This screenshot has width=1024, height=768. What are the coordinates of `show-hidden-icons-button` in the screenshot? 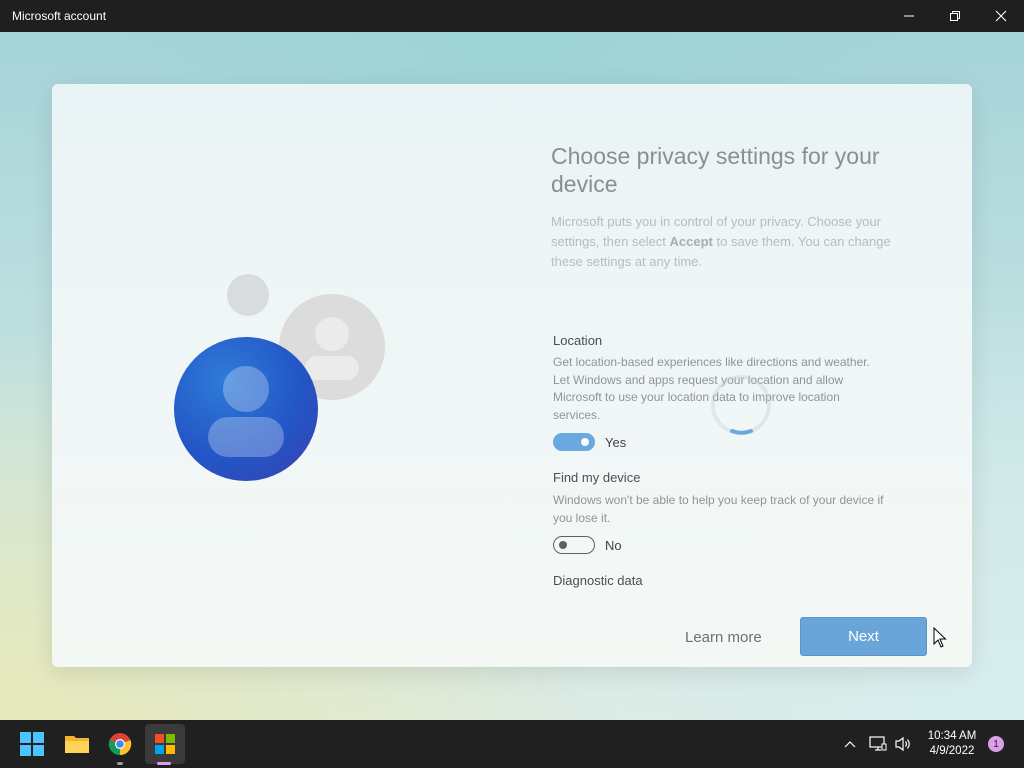 It's located at (850, 744).